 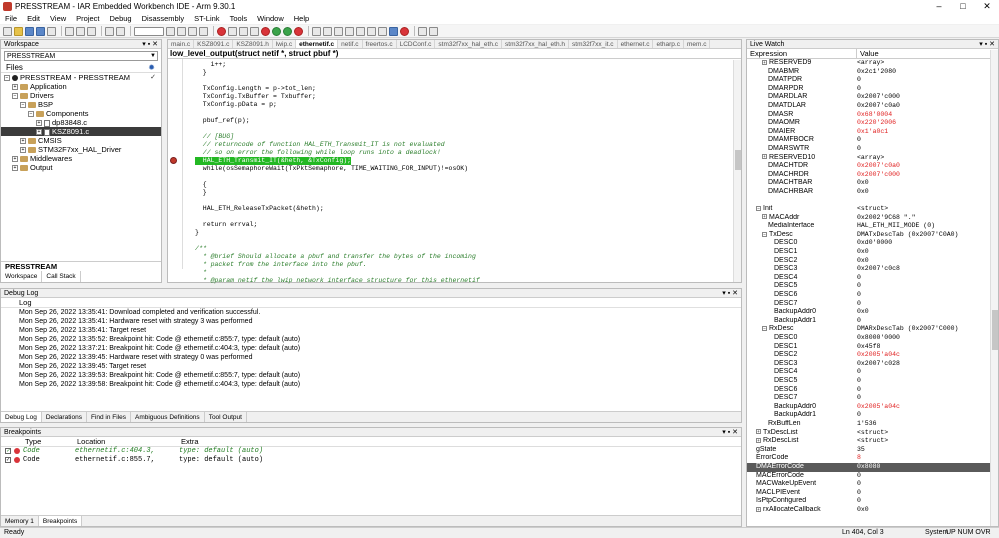 What do you see at coordinates (360, 31) in the screenshot?
I see `step-out-icon` at bounding box center [360, 31].